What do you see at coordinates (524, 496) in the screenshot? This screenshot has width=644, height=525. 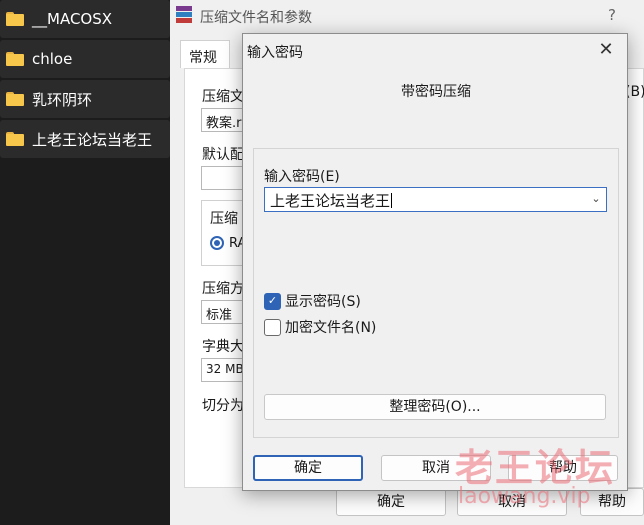 I see `watermark-url: laowang.vip` at bounding box center [524, 496].